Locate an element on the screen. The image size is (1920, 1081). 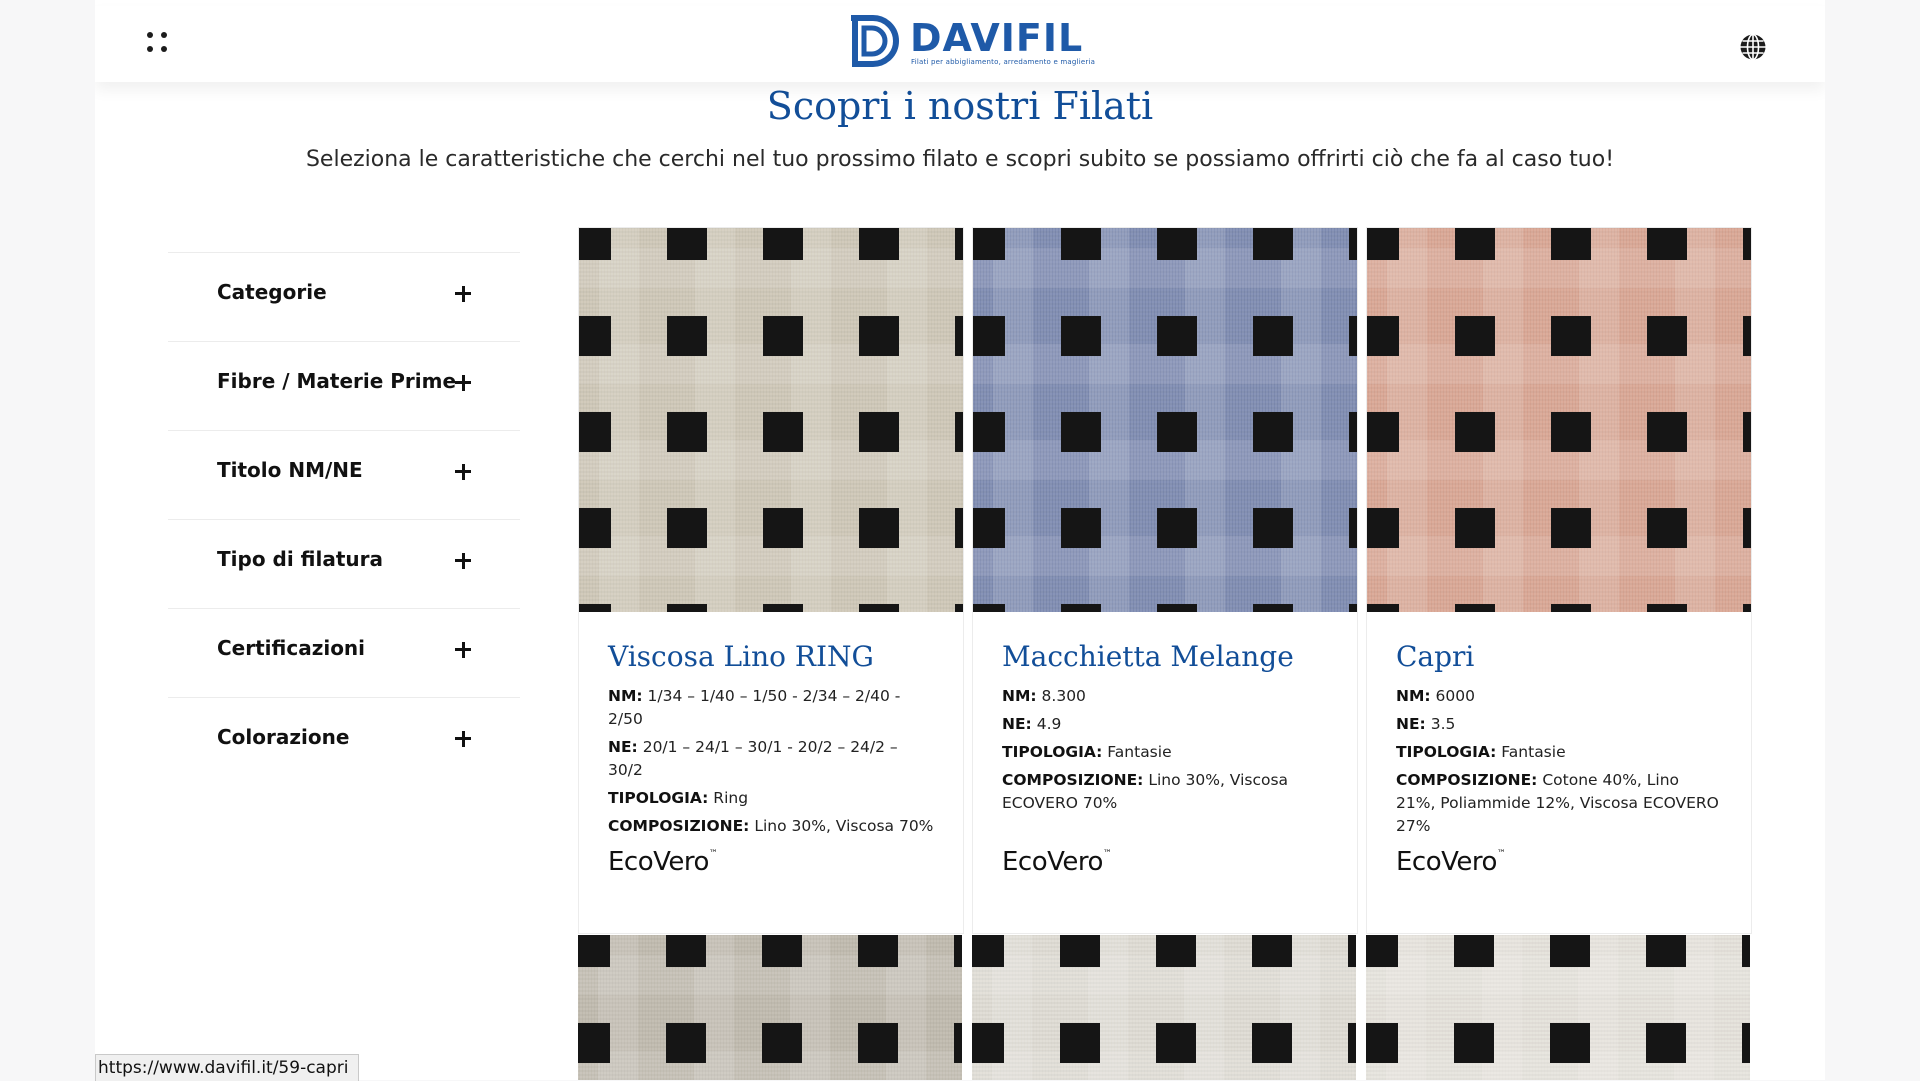
davifil-d-logo-icon is located at coordinates (875, 41).